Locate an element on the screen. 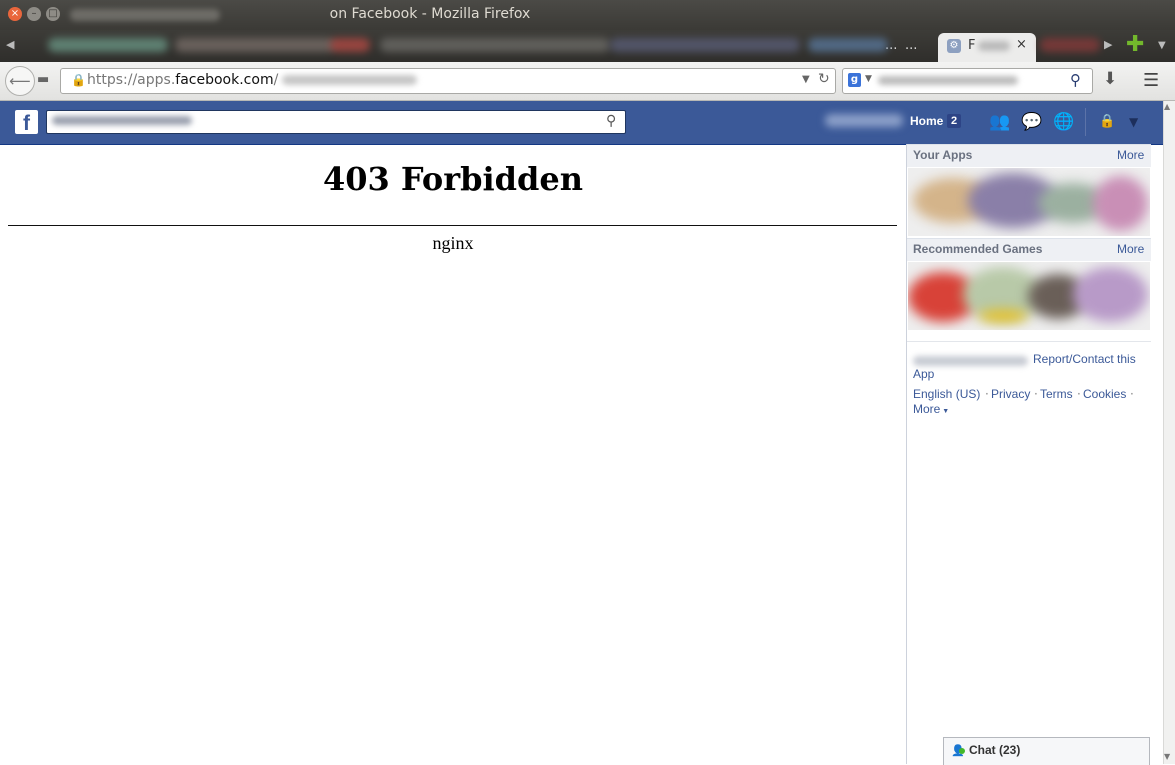  privacy-shortcuts-icon: 🔒 is located at coordinates (1107, 121).